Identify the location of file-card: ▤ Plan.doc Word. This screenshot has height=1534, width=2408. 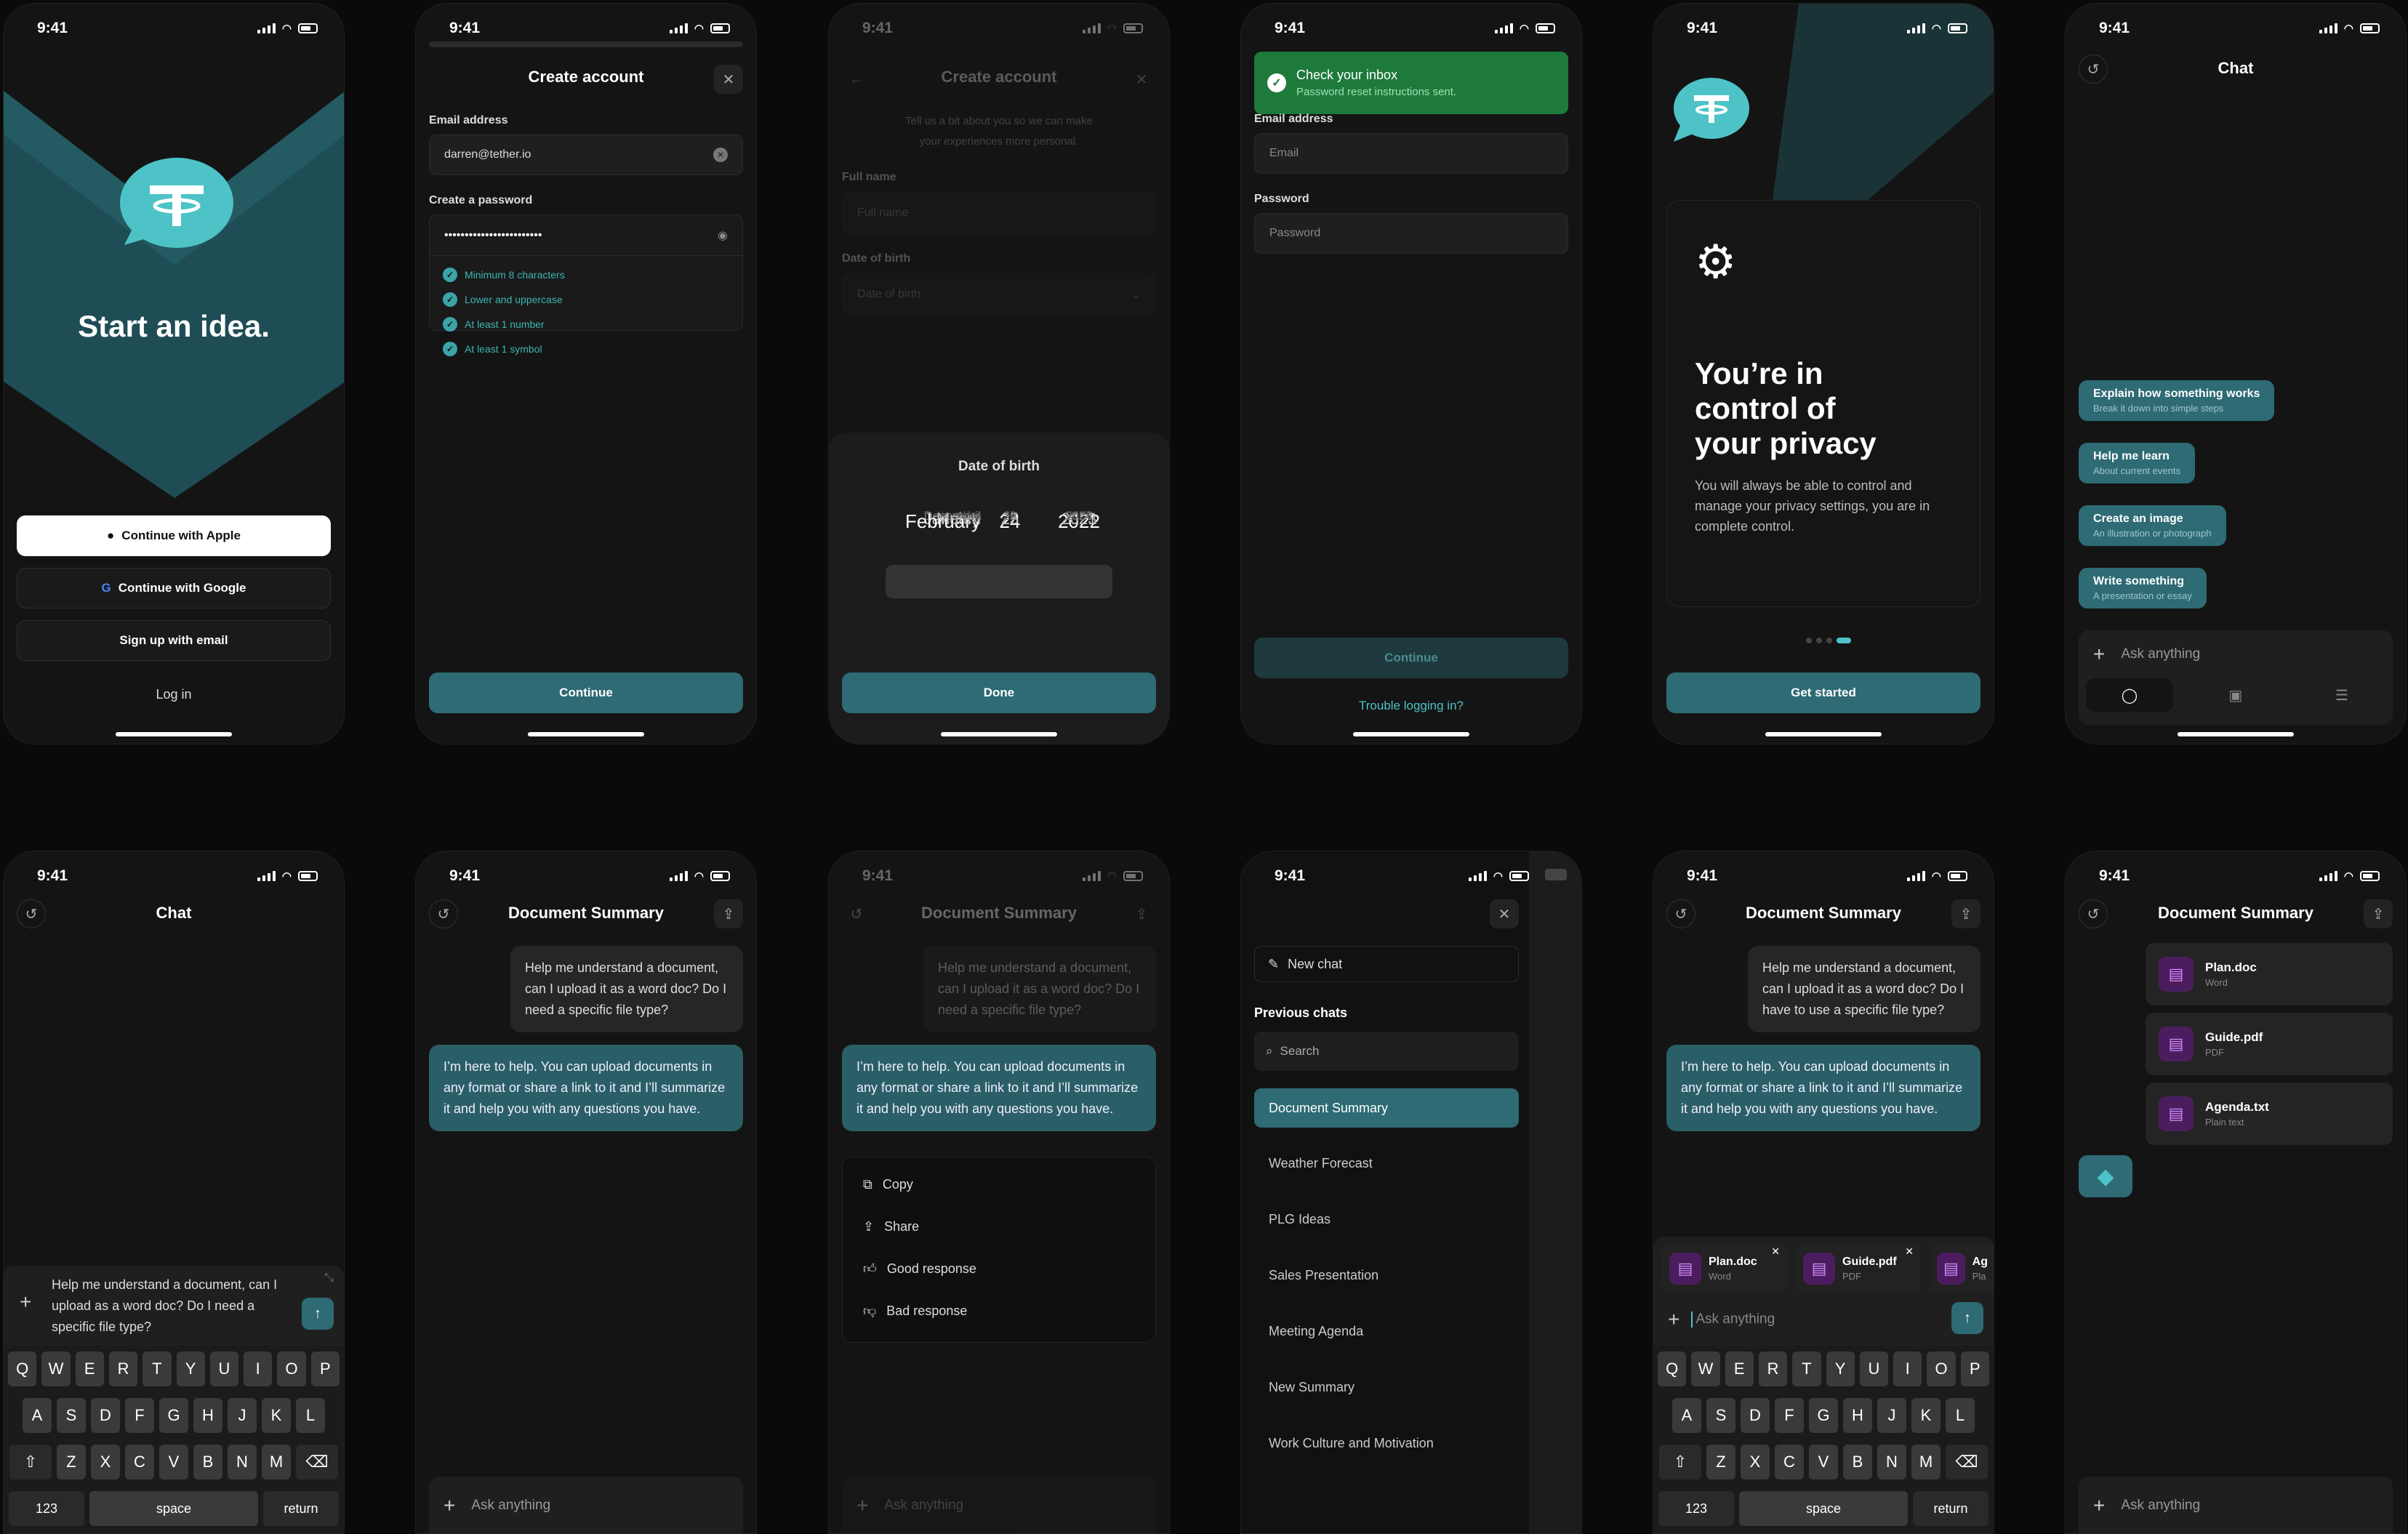
(2269, 974).